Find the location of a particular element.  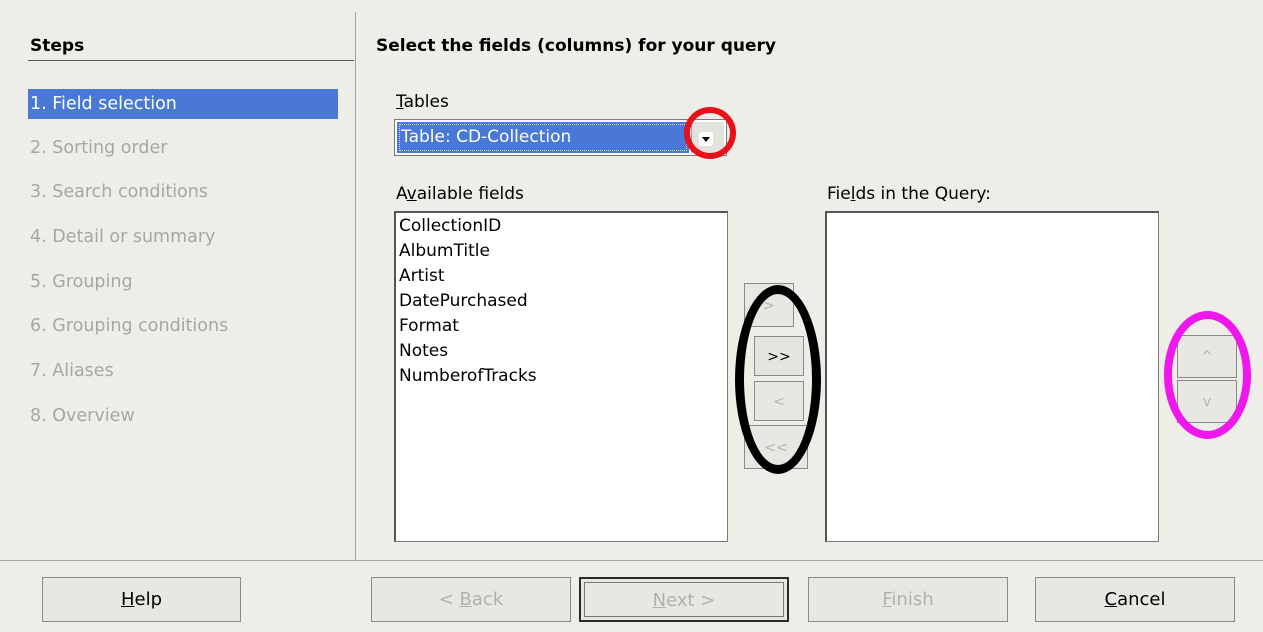

step-detail-or-summary: 4. Detail or summary is located at coordinates (183, 237).